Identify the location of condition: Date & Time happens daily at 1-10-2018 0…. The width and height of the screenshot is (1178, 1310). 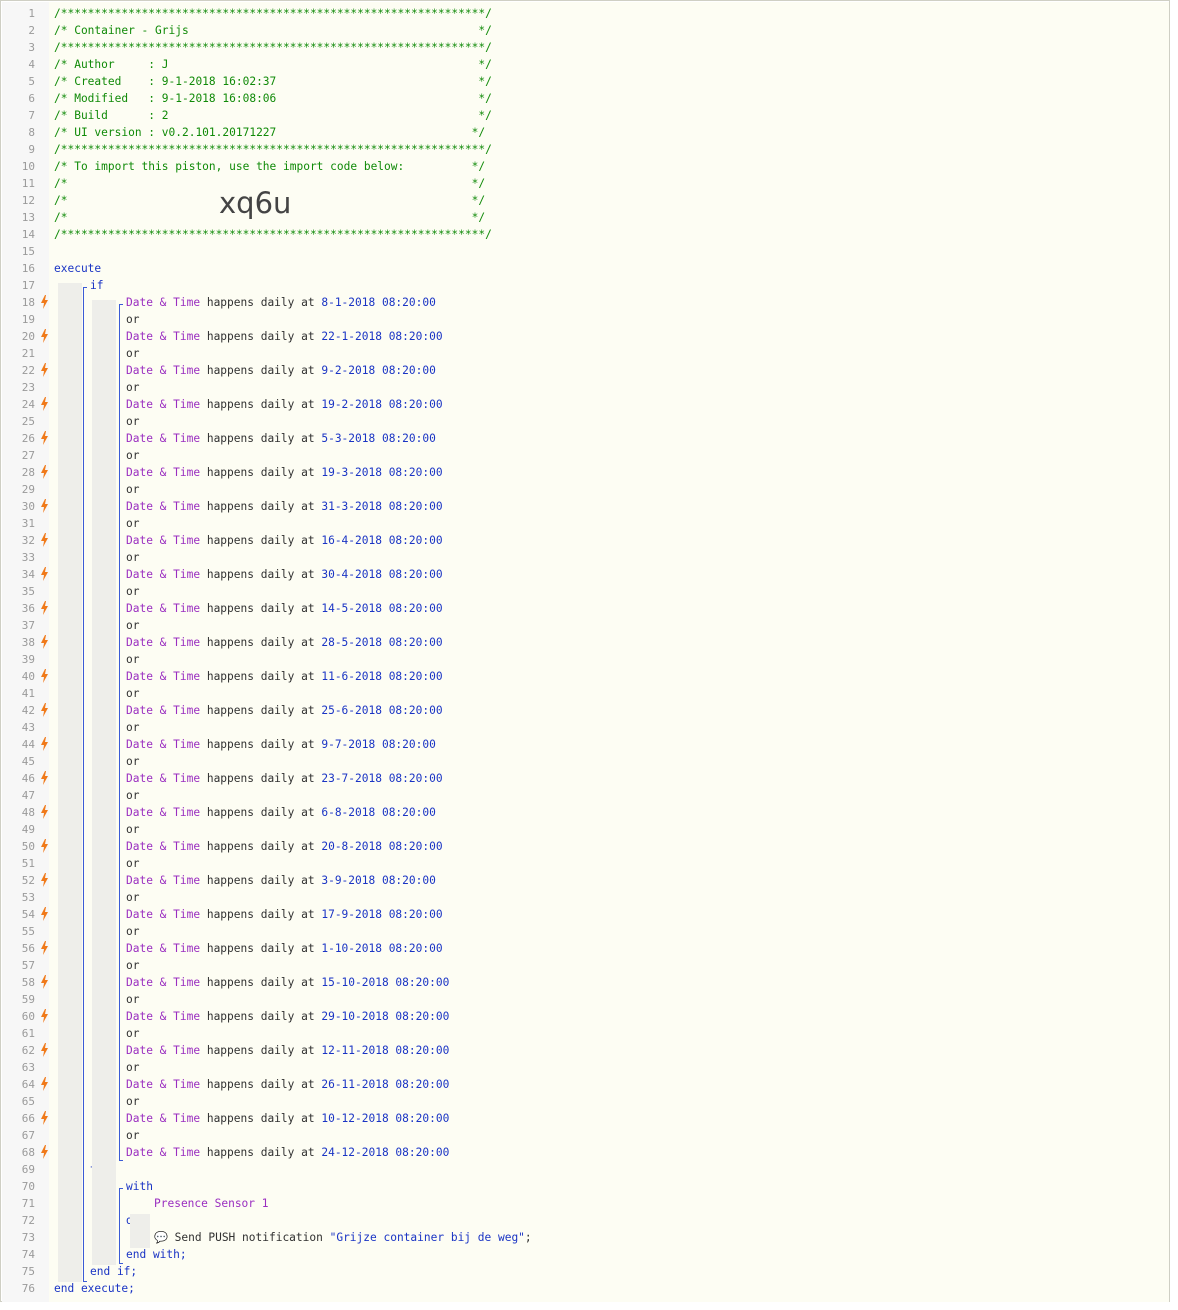
(284, 948).